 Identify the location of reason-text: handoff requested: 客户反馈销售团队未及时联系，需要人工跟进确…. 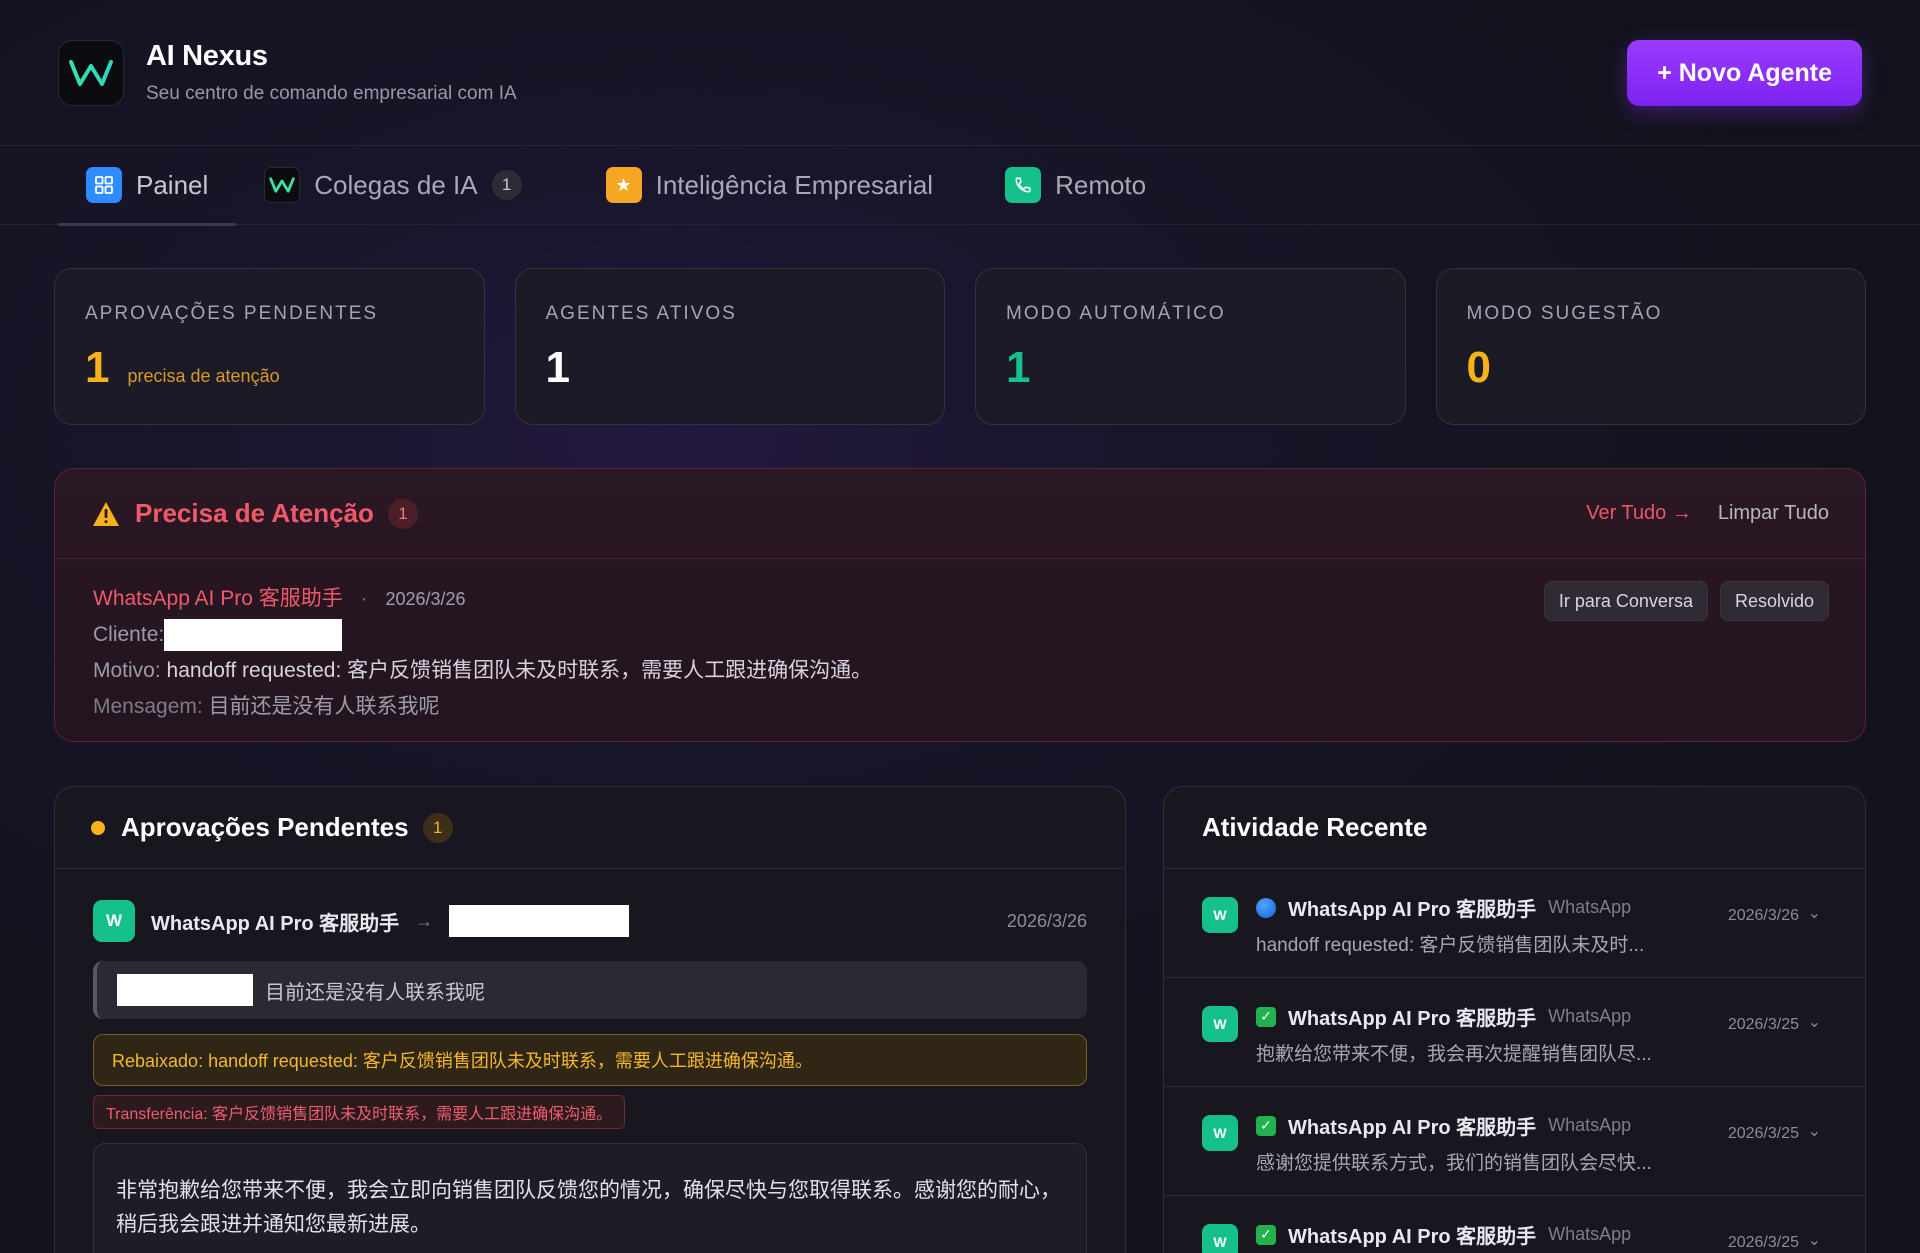
(519, 670).